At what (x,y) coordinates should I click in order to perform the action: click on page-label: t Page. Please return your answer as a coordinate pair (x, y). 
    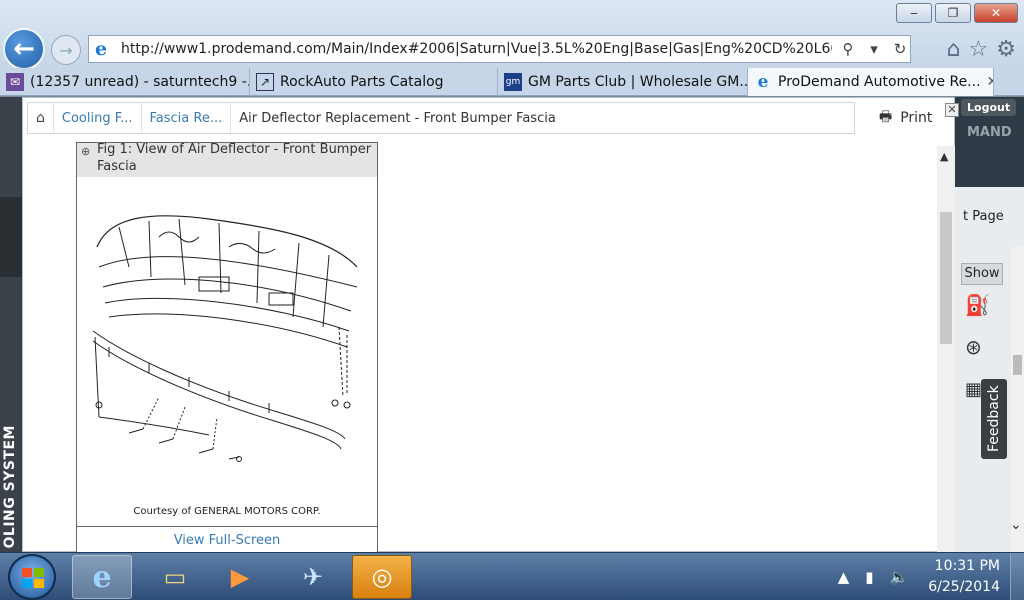
    Looking at the image, I should click on (983, 216).